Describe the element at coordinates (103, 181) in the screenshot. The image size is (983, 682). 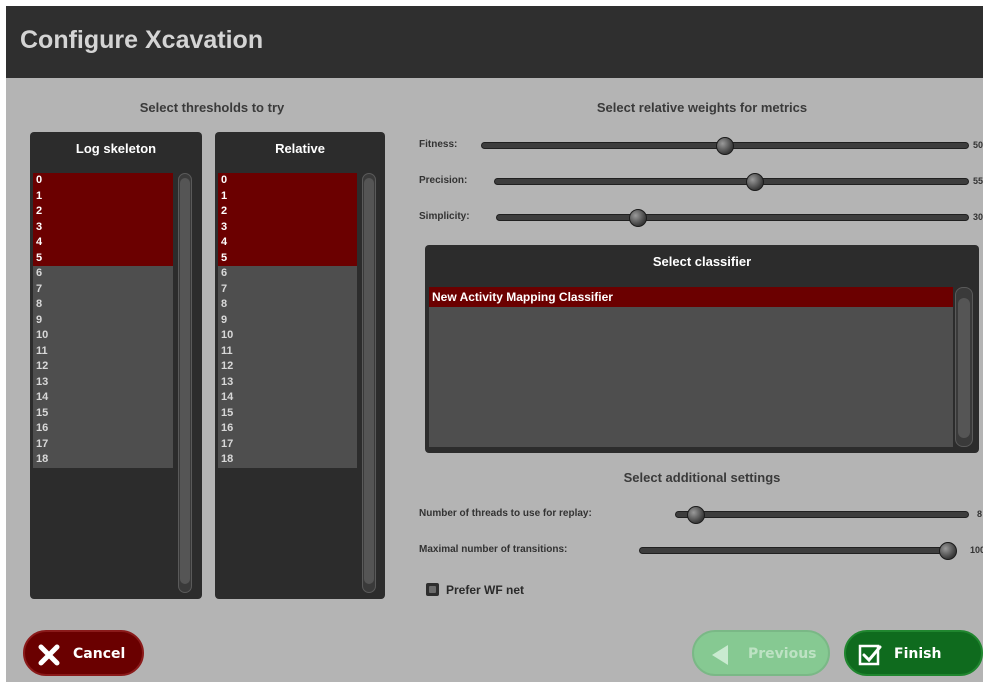
I see `log-skeleton-item: 0` at that location.